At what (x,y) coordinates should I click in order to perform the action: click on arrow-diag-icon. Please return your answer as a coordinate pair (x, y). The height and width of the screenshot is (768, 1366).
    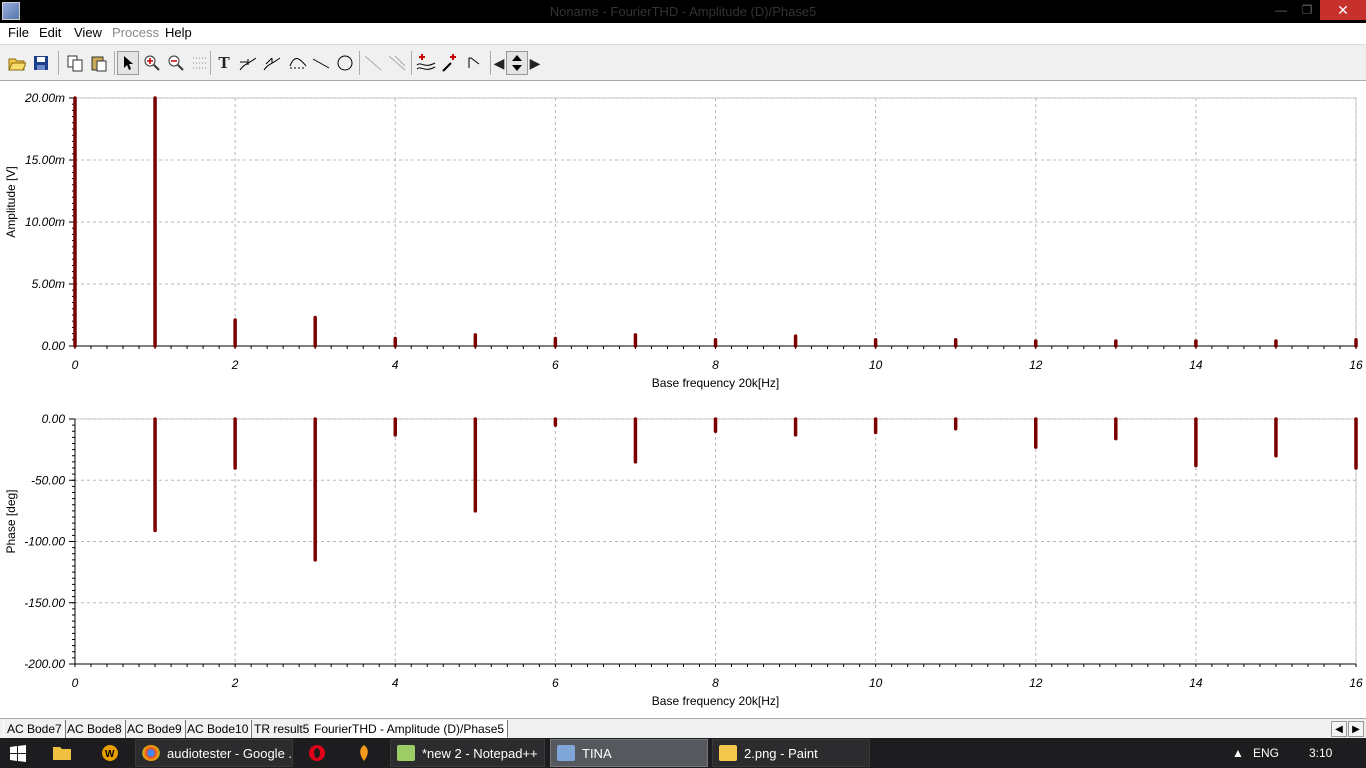
    Looking at the image, I should click on (373, 63).